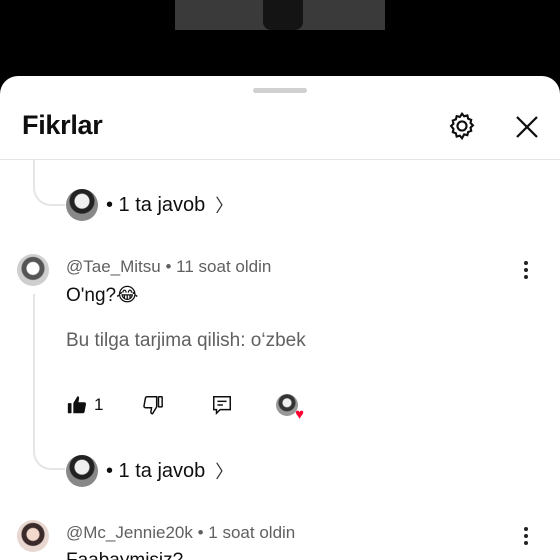 Image resolution: width=560 pixels, height=560 pixels. I want to click on comment-meta: @Tae_Mitsu • 11 soat oldin, so click(168, 267).